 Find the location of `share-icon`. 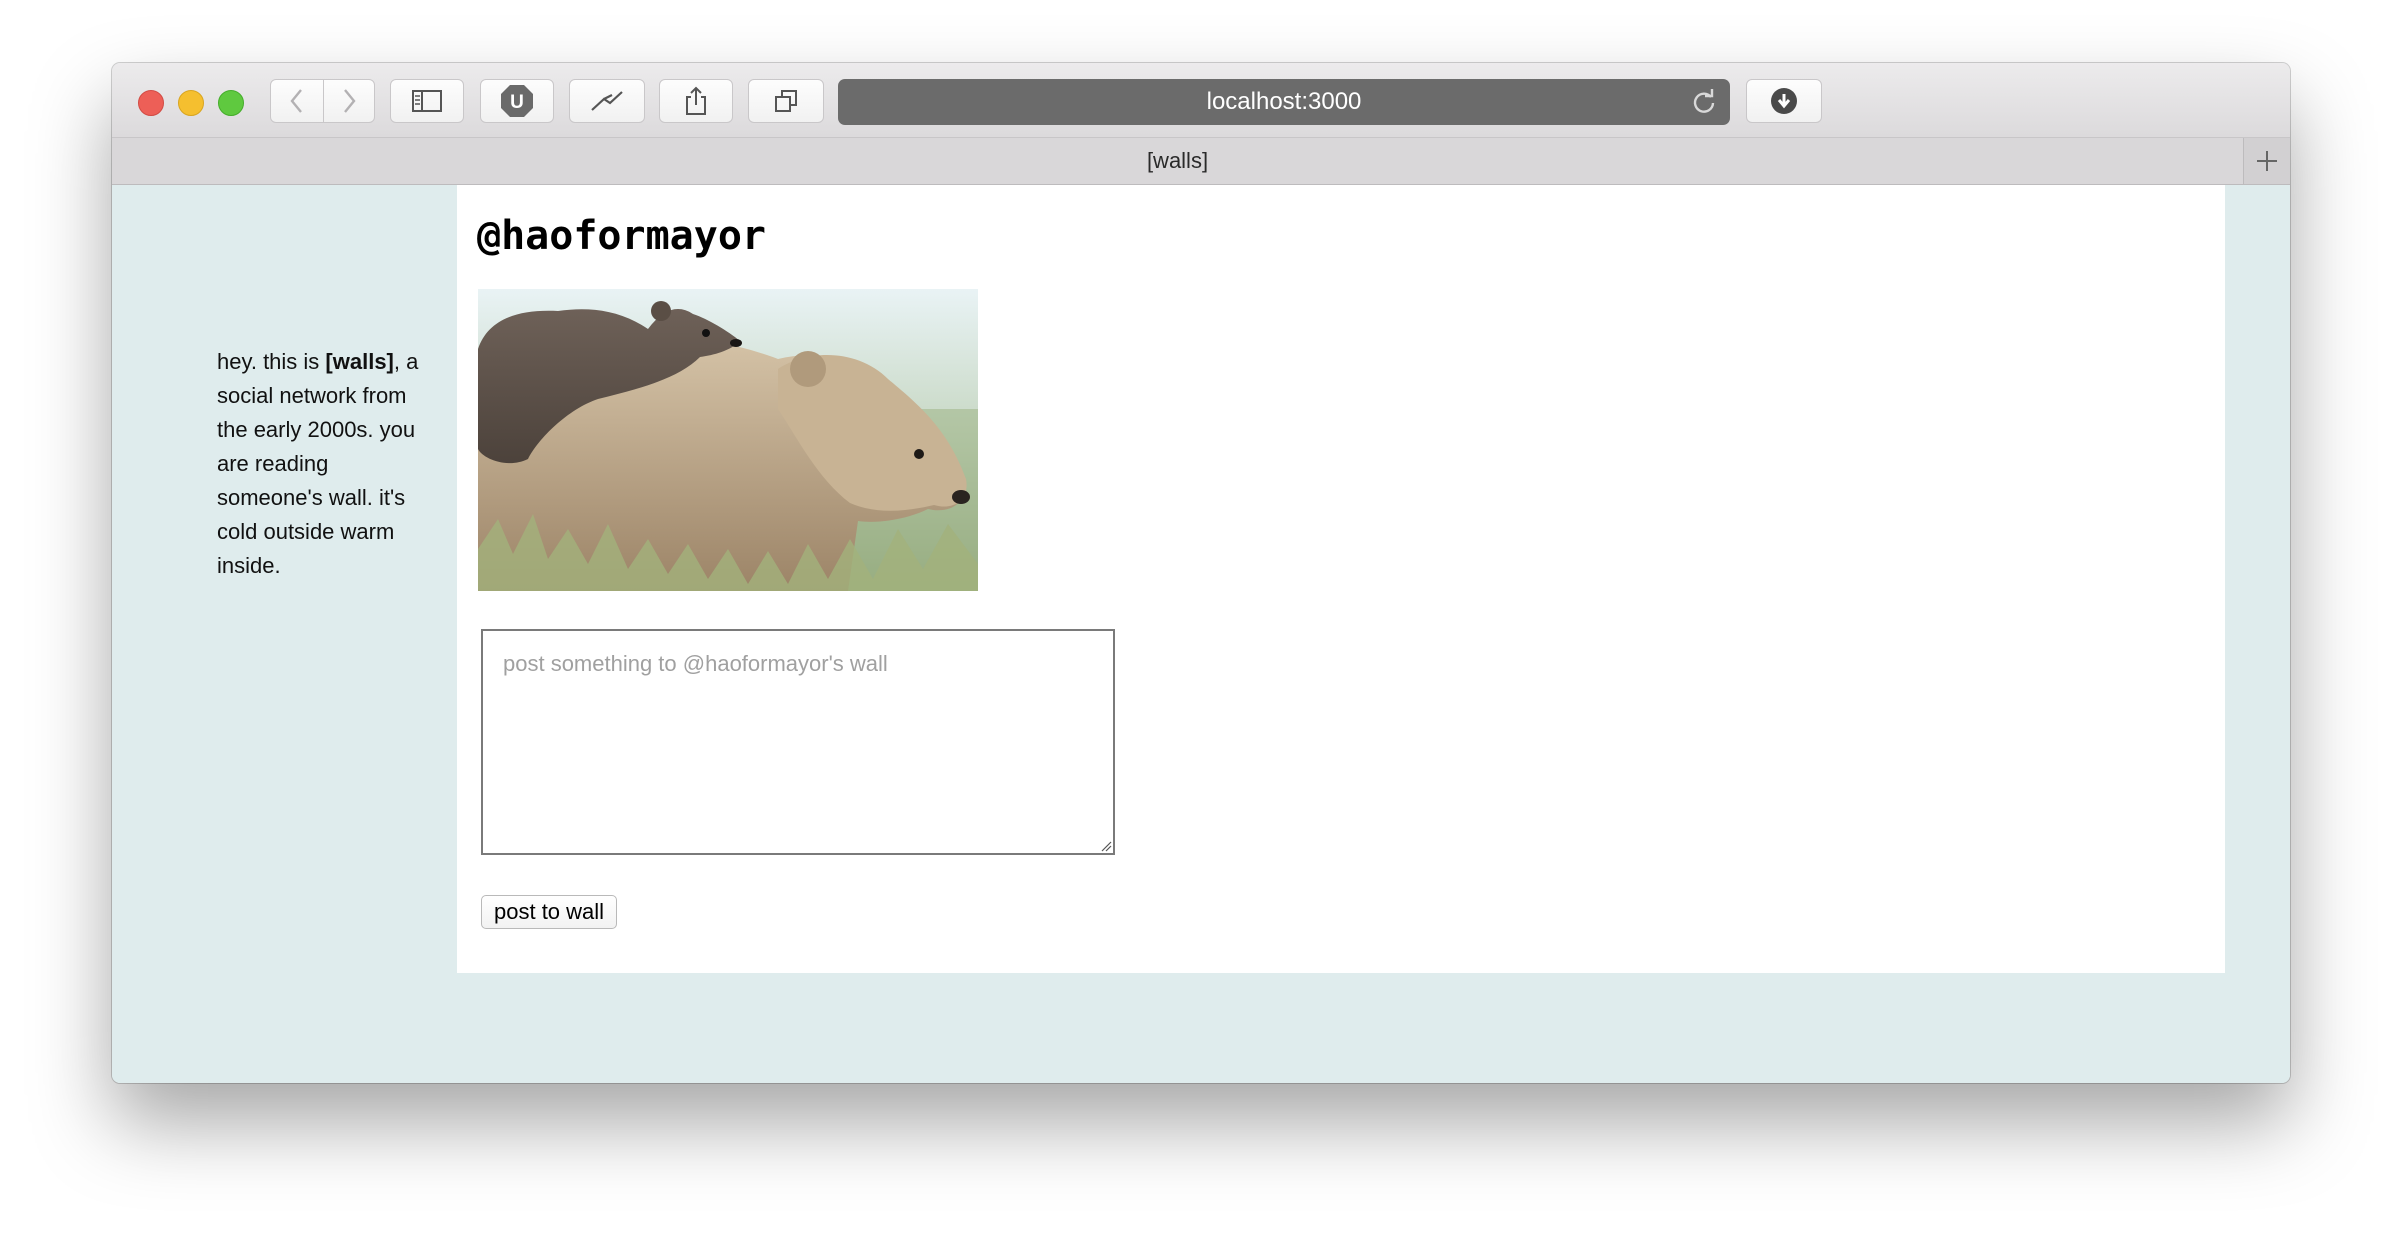

share-icon is located at coordinates (696, 100).